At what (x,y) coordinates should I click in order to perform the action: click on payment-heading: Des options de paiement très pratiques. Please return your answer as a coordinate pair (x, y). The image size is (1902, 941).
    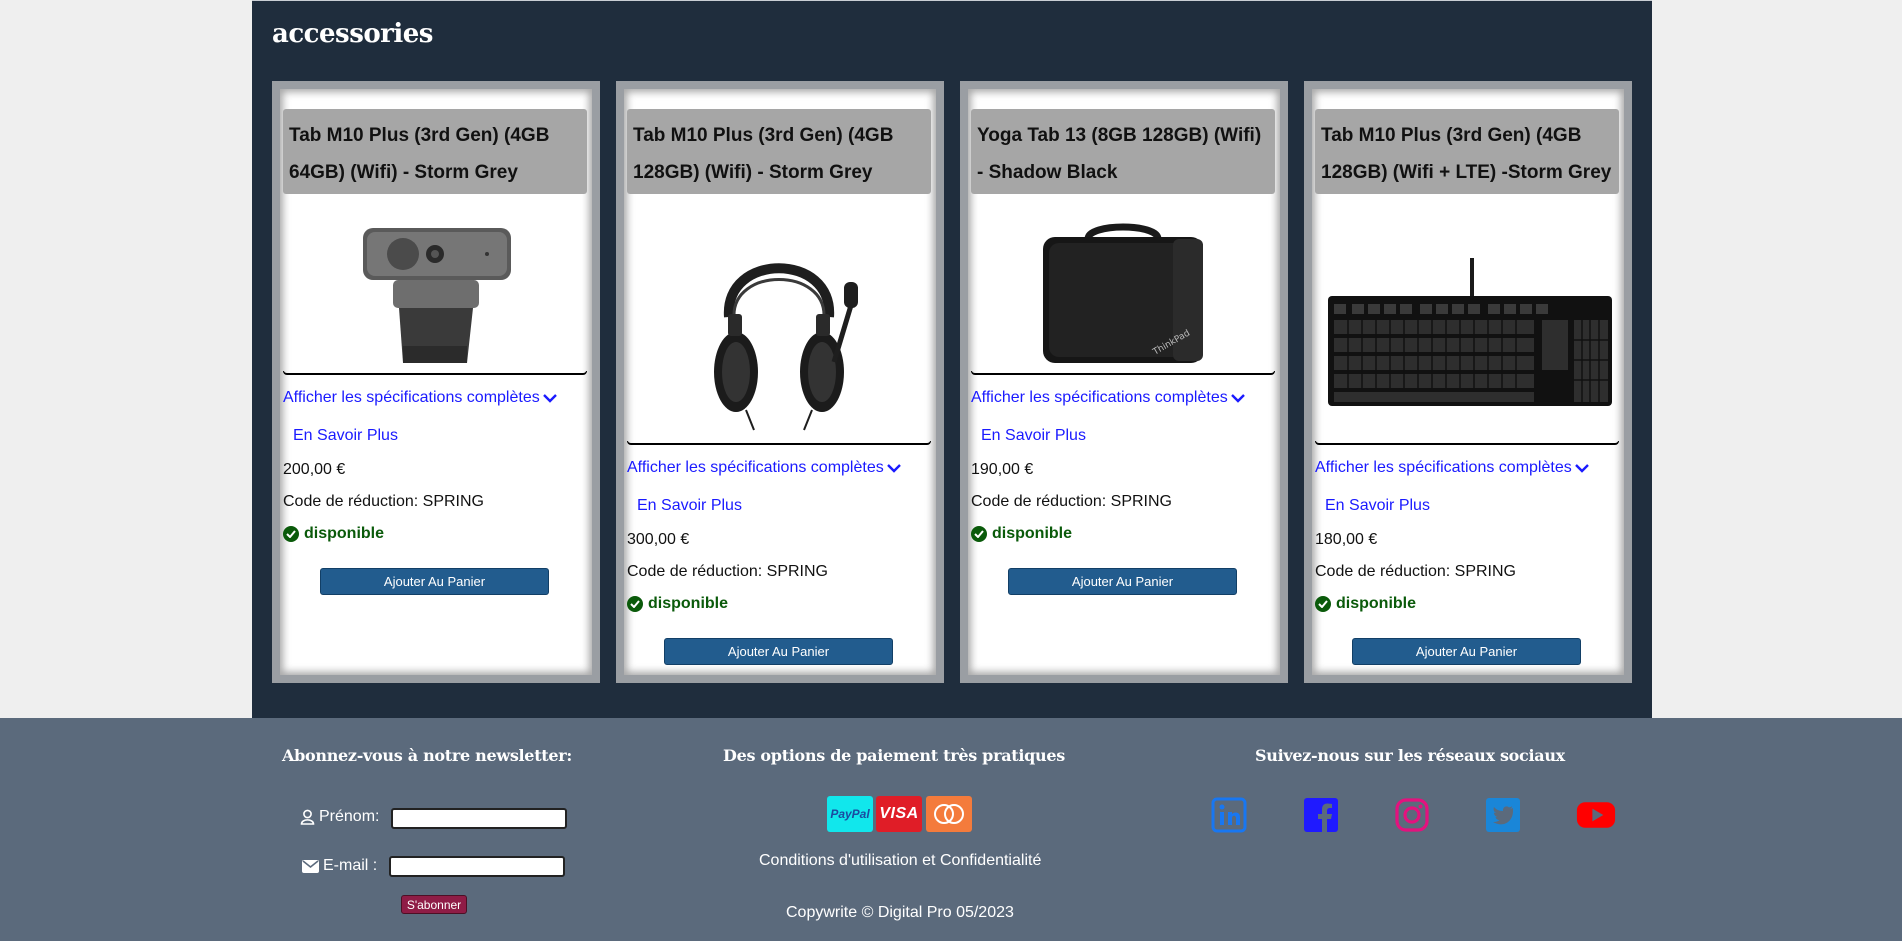
    Looking at the image, I should click on (894, 755).